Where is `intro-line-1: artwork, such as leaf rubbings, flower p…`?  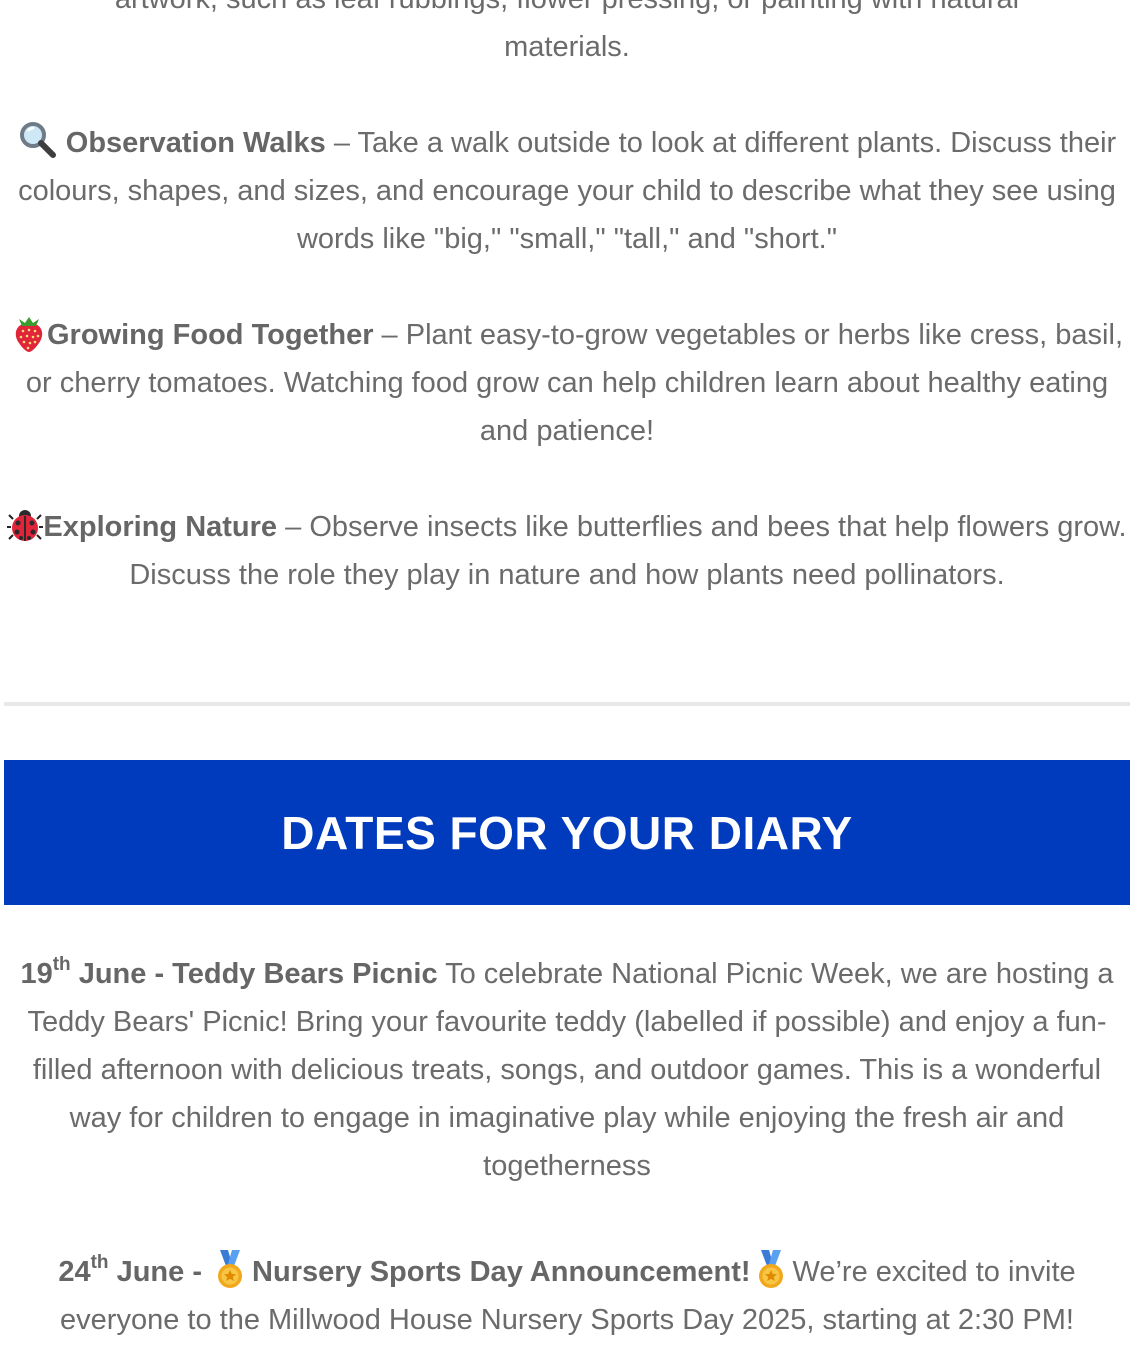
intro-line-1: artwork, such as leaf rubbings, flower p… is located at coordinates (567, 7).